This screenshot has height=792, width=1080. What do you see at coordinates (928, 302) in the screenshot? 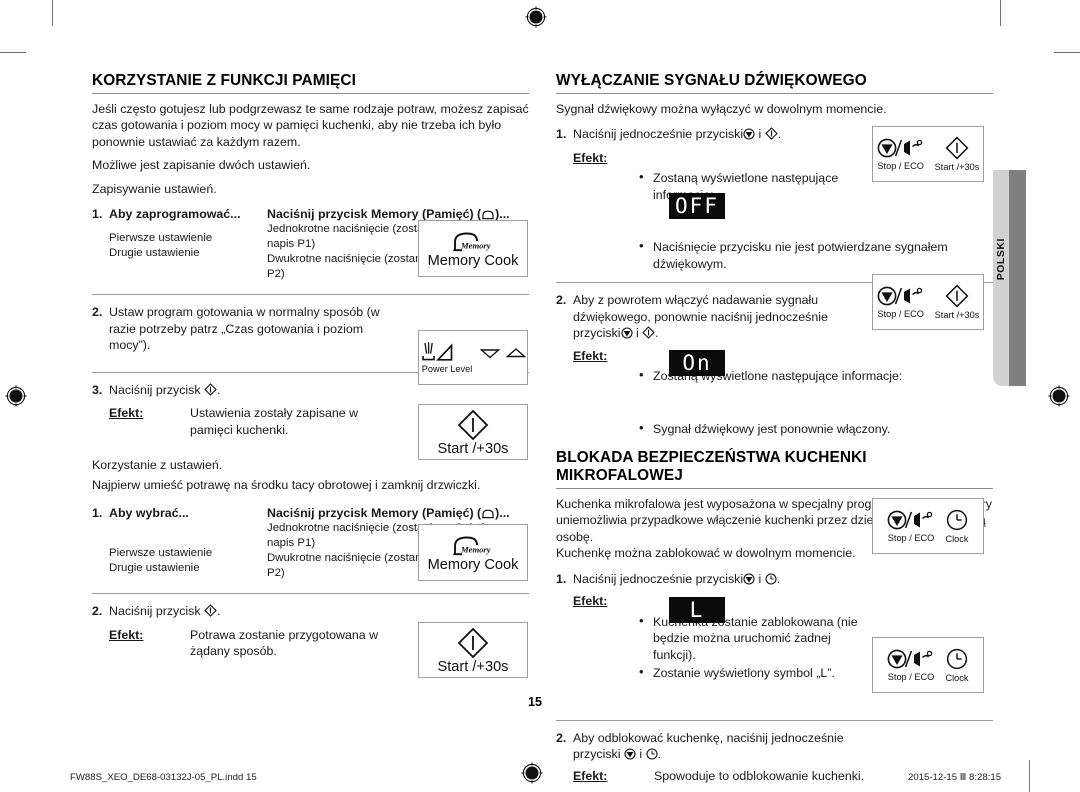
I see `stop-eco-start-button-illustration-sound-on: Stop / ECO Start /+30s` at bounding box center [928, 302].